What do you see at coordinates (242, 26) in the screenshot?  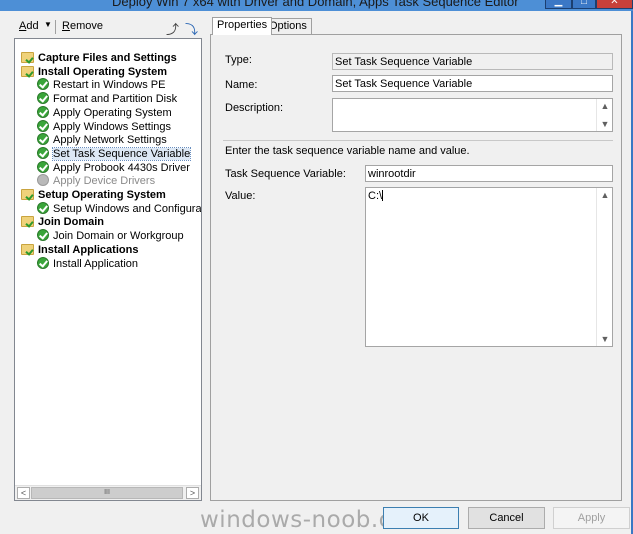 I see `tab-properties: Properties` at bounding box center [242, 26].